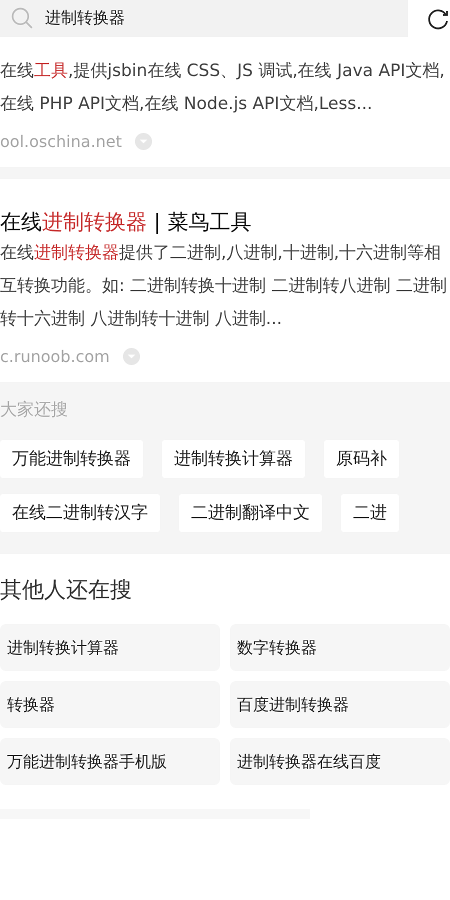 The height and width of the screenshot is (900, 450). What do you see at coordinates (250, 513) in the screenshot?
I see `search-chip: 二进制翻译中文` at bounding box center [250, 513].